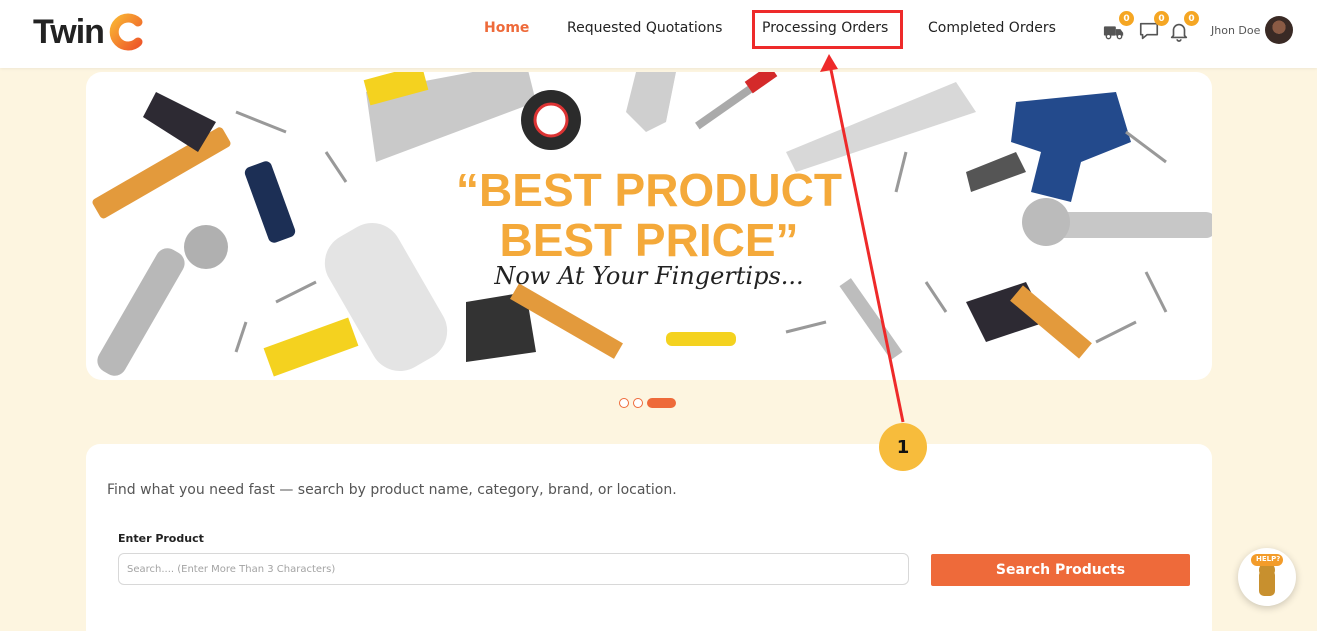 The width and height of the screenshot is (1317, 631). What do you see at coordinates (161, 538) in the screenshot?
I see `enter-product-label: Enter Product` at bounding box center [161, 538].